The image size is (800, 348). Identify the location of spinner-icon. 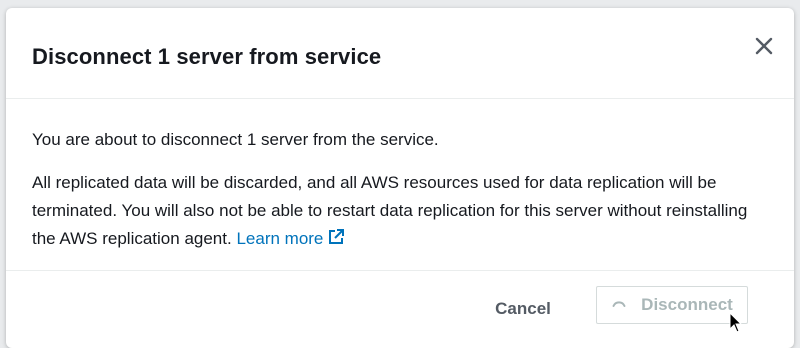
(619, 304).